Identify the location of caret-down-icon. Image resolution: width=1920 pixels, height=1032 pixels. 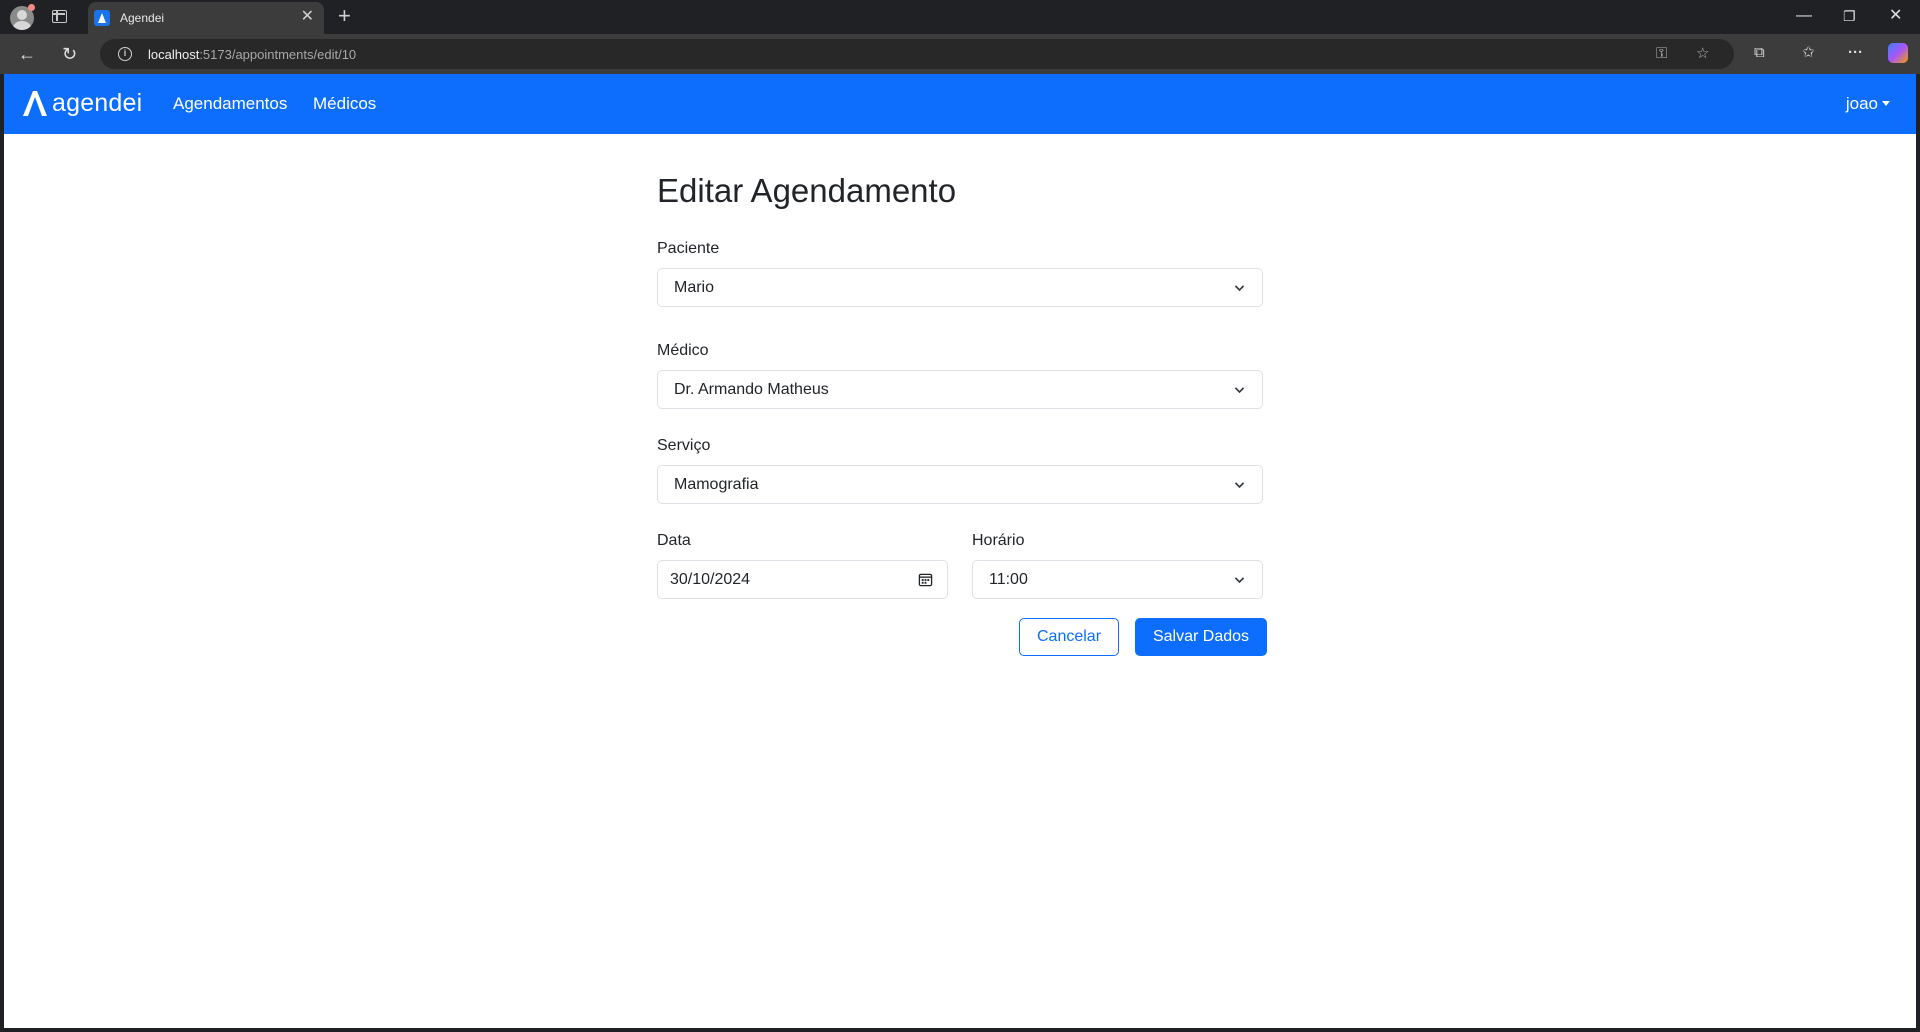
(1886, 103).